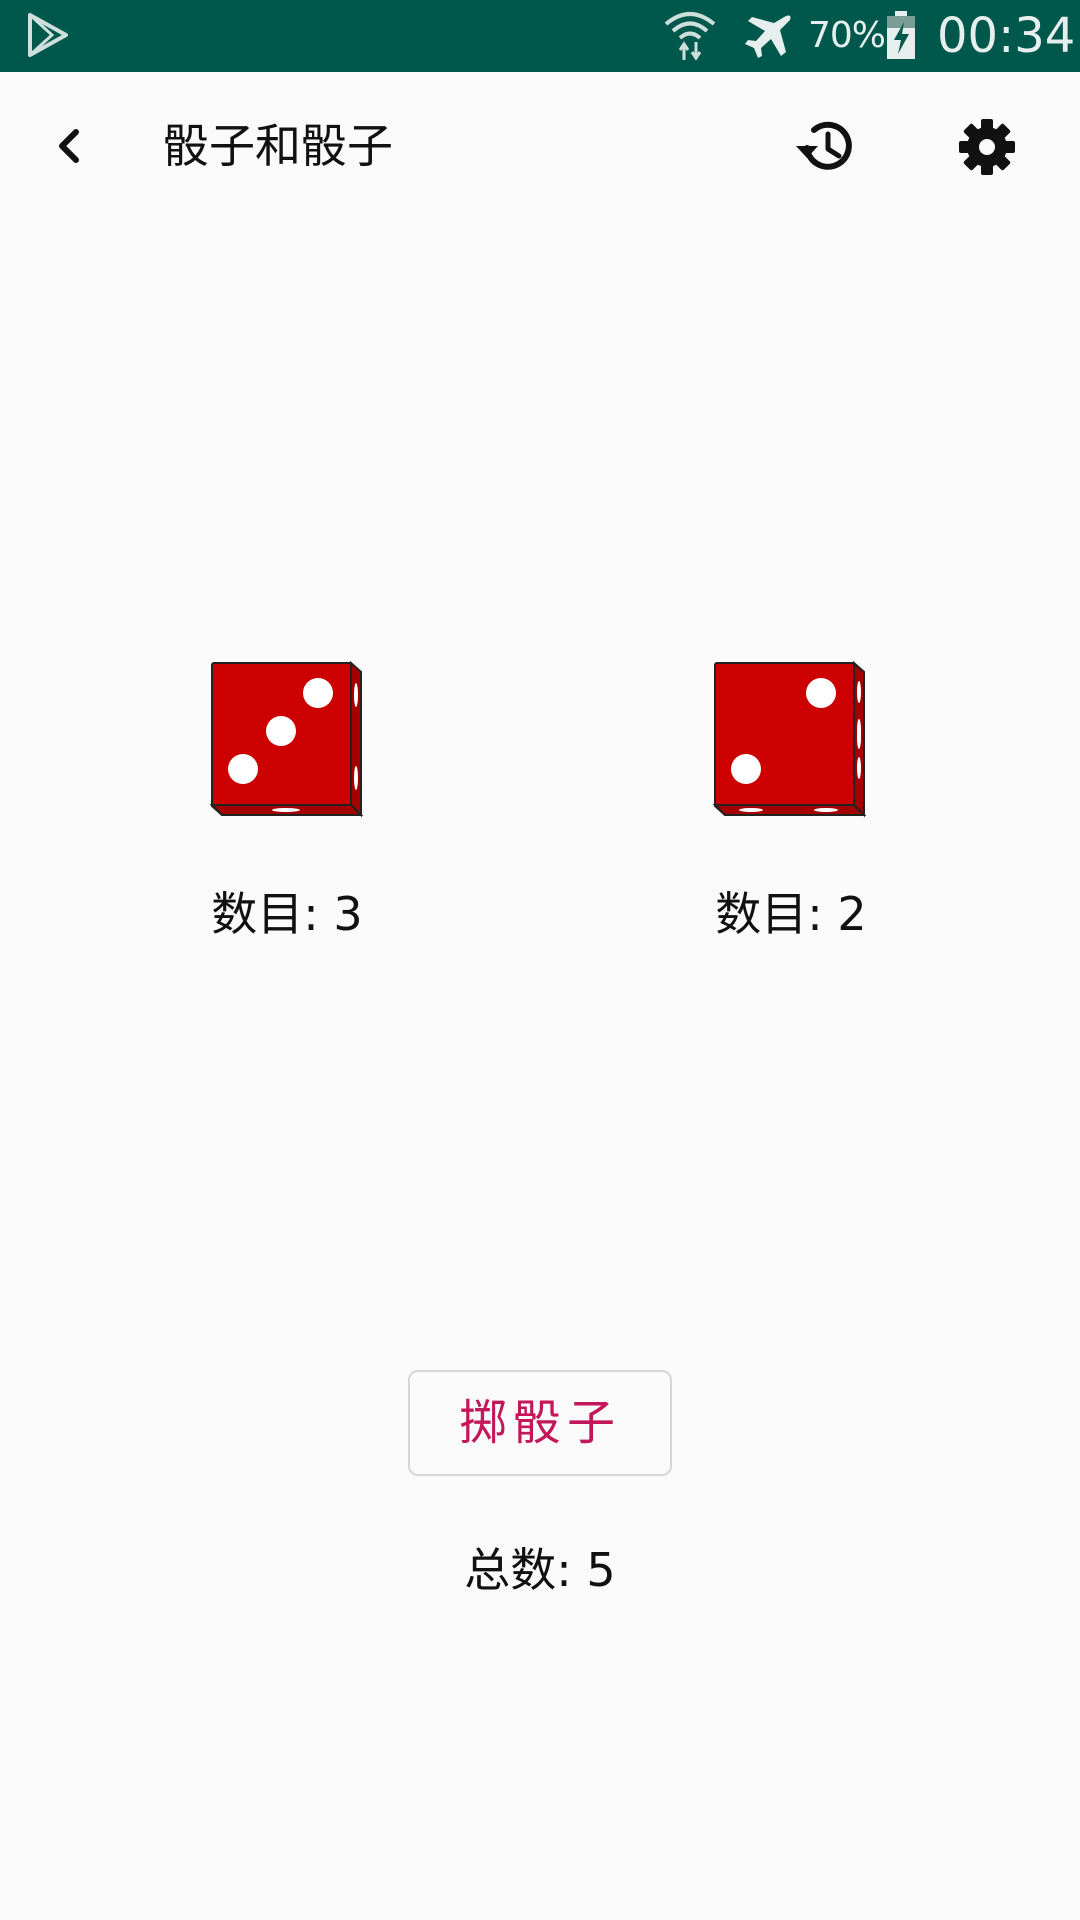 The height and width of the screenshot is (1920, 1080). Describe the element at coordinates (68, 146) in the screenshot. I see `back-arrow-icon` at that location.